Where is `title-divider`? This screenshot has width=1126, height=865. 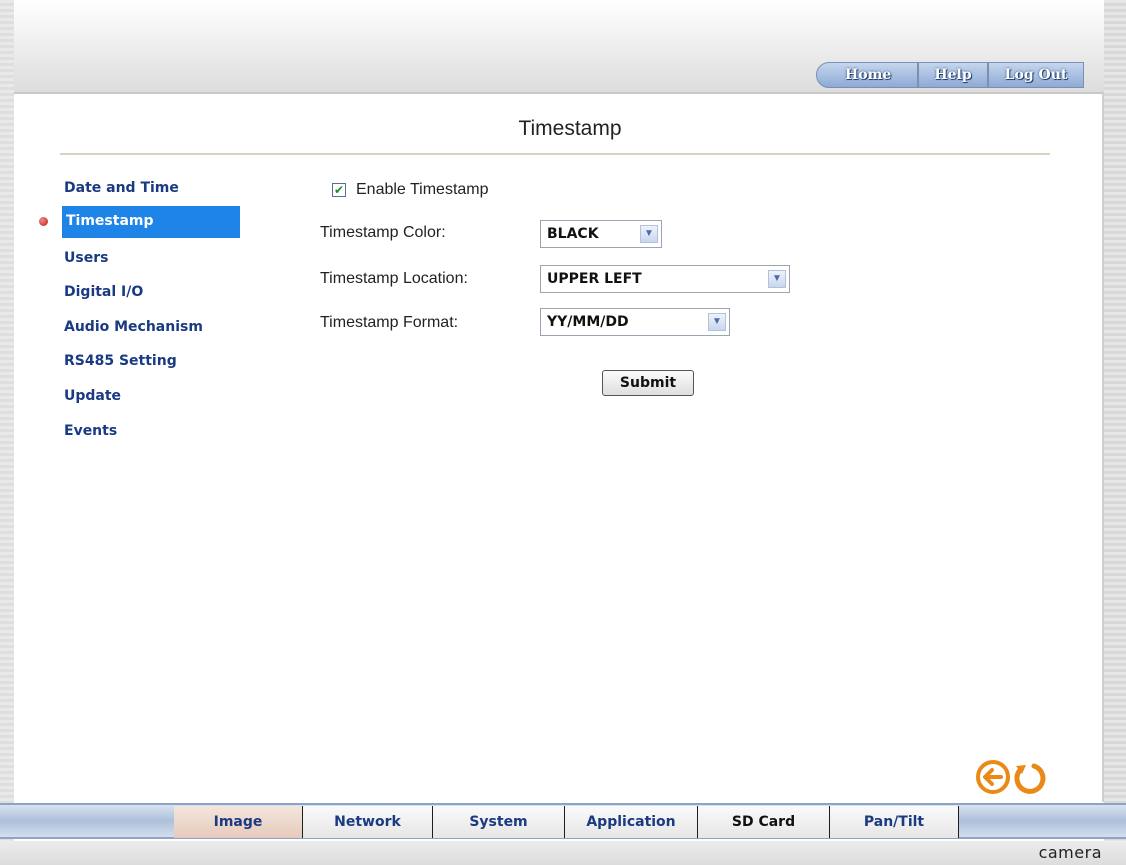 title-divider is located at coordinates (555, 154).